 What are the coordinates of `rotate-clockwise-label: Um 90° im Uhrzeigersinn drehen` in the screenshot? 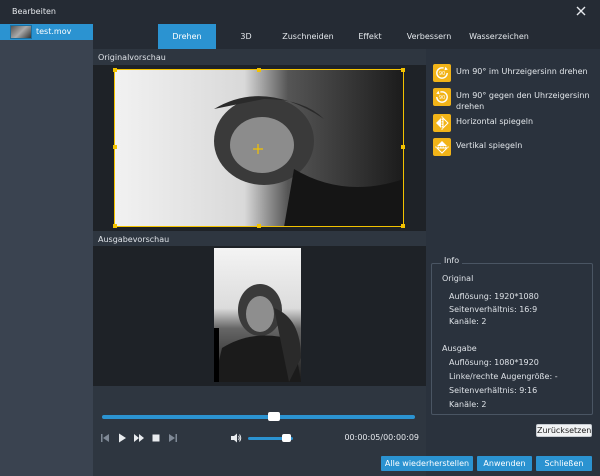 It's located at (522, 71).